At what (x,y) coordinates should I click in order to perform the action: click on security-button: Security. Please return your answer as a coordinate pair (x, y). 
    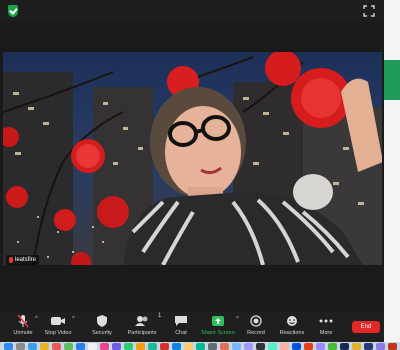
    Looking at the image, I should click on (102, 325).